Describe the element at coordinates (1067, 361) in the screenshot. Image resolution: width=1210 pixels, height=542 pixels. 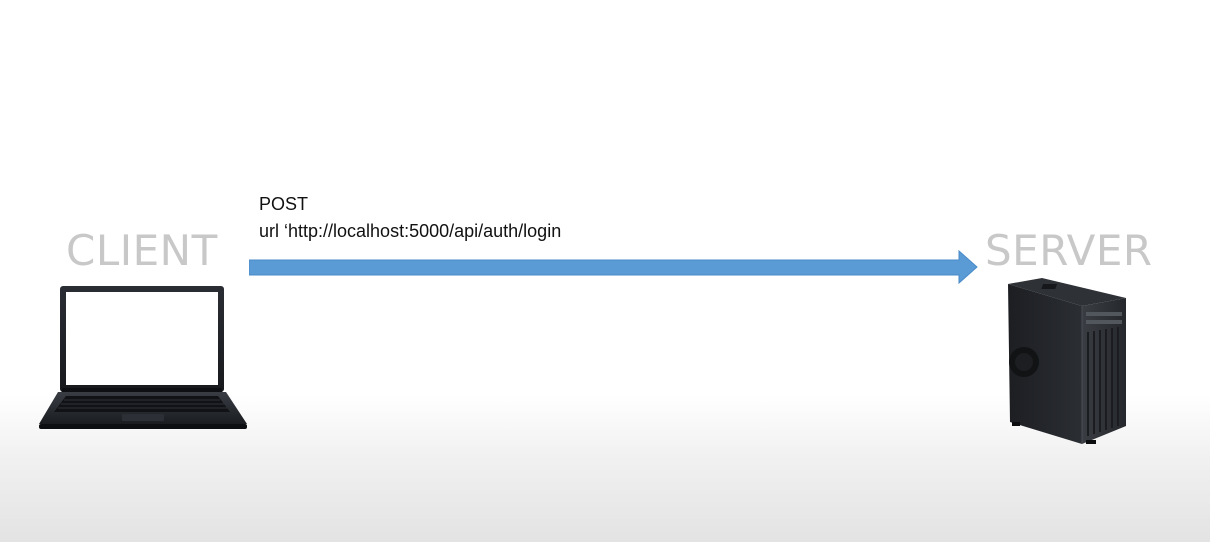
I see `server-tower-icon` at that location.